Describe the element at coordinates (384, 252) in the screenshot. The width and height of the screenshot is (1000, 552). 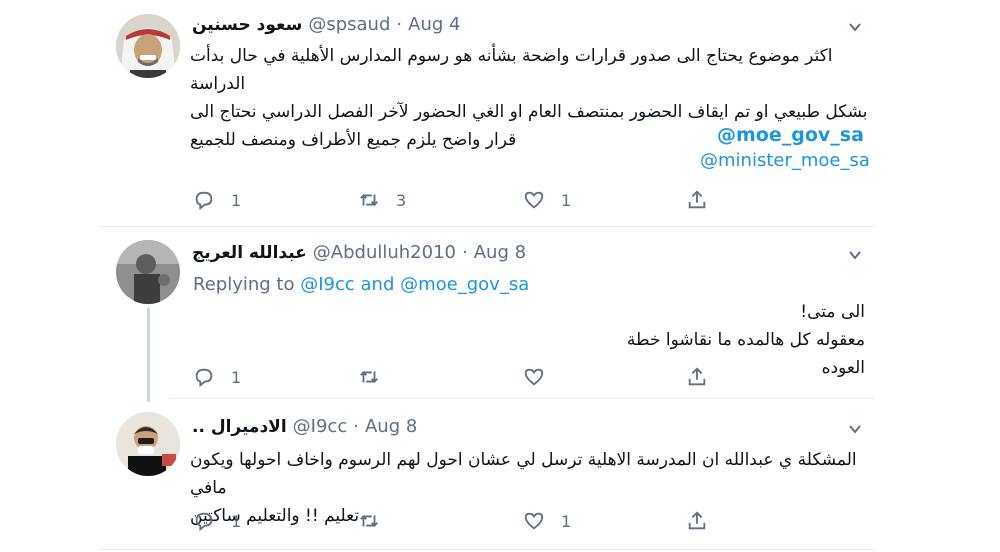
I see `handle: @Abdulluh2010` at that location.